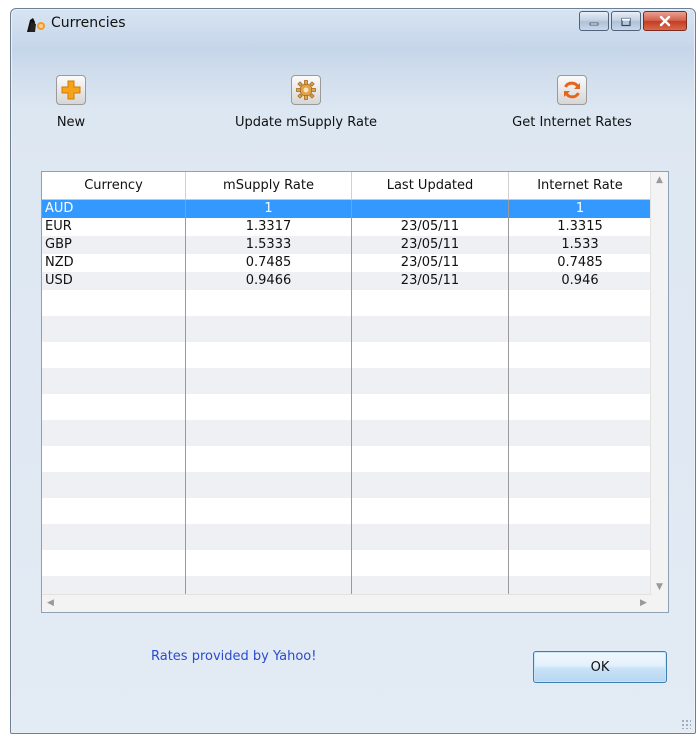 The height and width of the screenshot is (736, 698). Describe the element at coordinates (306, 122) in the screenshot. I see `update-label: Update mSupply Rate` at that location.